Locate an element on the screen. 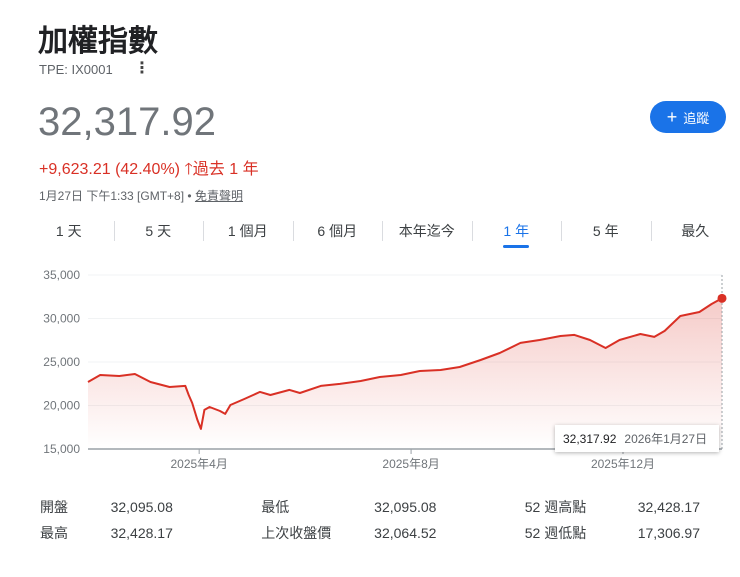 Image resolution: width=740 pixels, height=577 pixels. change-value: +9,623.21 (42.40%) is located at coordinates (109, 169).